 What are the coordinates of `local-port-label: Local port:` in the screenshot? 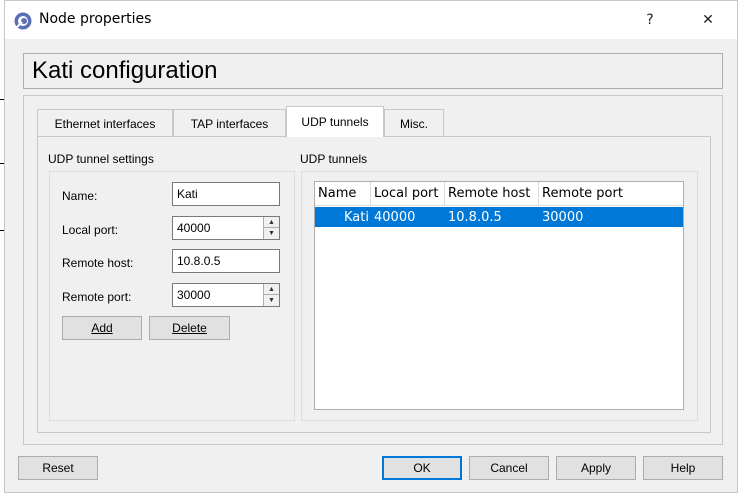 It's located at (90, 230).